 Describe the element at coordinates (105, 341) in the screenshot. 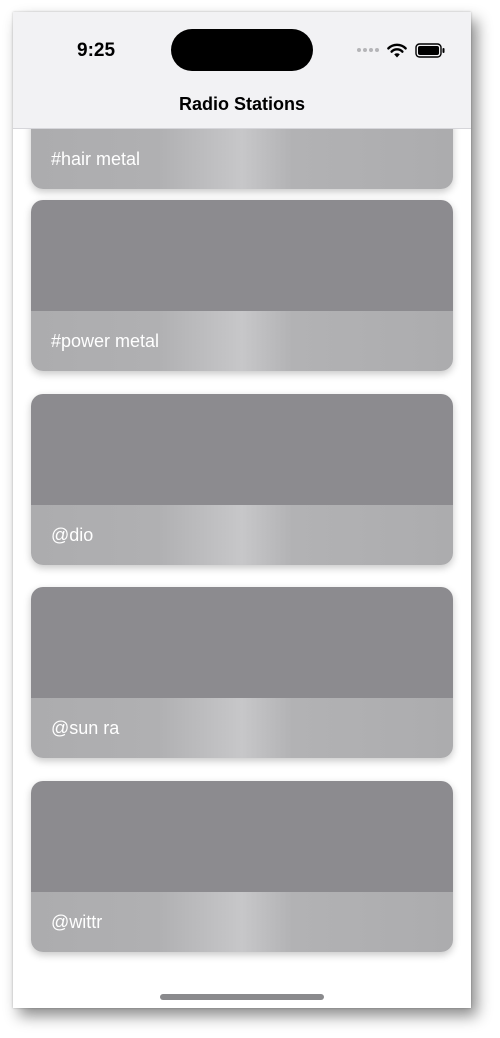

I see `station-label: #power metal` at that location.